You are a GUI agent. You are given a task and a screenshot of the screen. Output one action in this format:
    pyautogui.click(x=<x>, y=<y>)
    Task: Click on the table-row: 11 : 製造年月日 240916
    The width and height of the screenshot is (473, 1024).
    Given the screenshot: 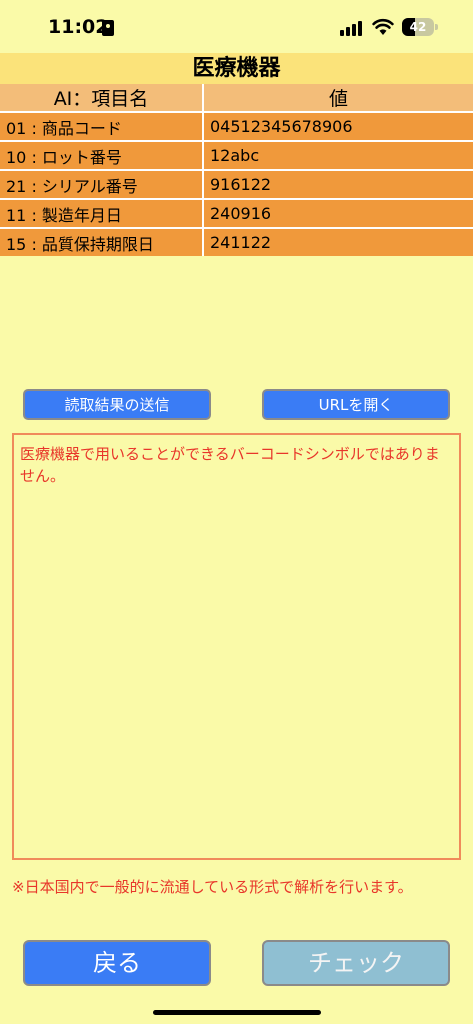 What is the action you would take?
    pyautogui.click(x=236, y=213)
    